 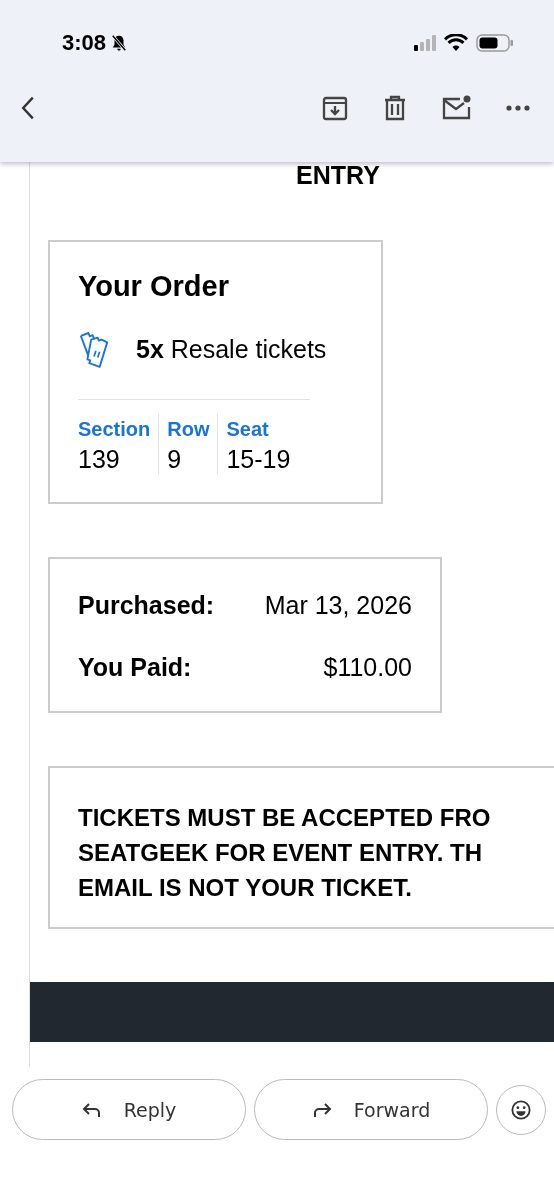 What do you see at coordinates (495, 43) in the screenshot?
I see `battery-icon` at bounding box center [495, 43].